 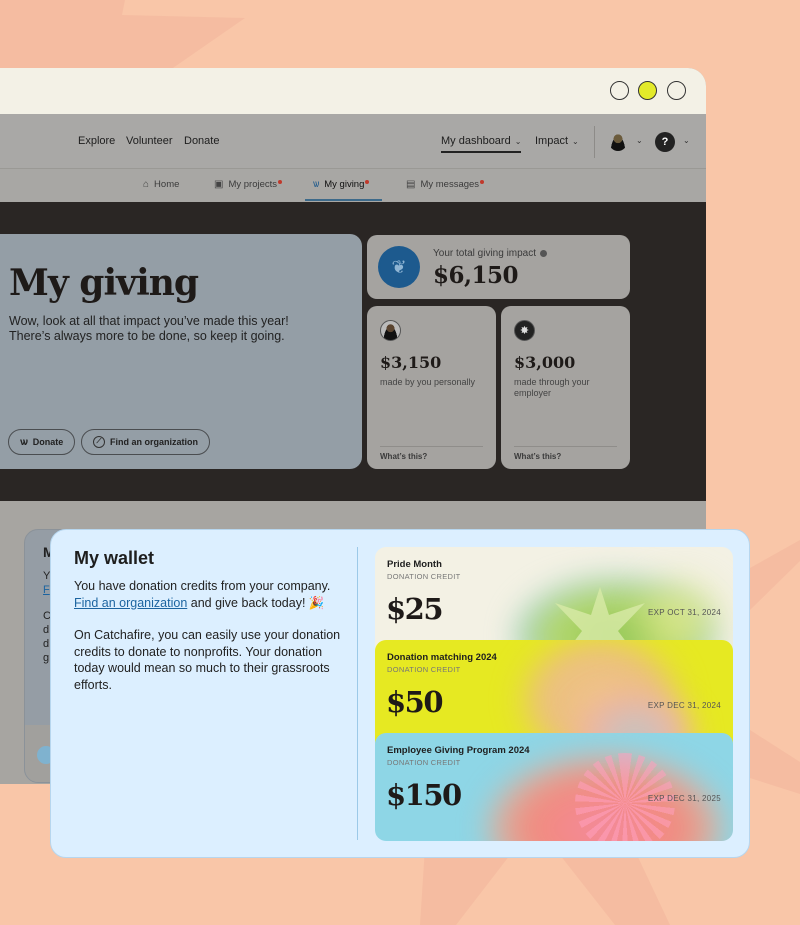 I want to click on tab-label: My giving, so click(x=344, y=184).